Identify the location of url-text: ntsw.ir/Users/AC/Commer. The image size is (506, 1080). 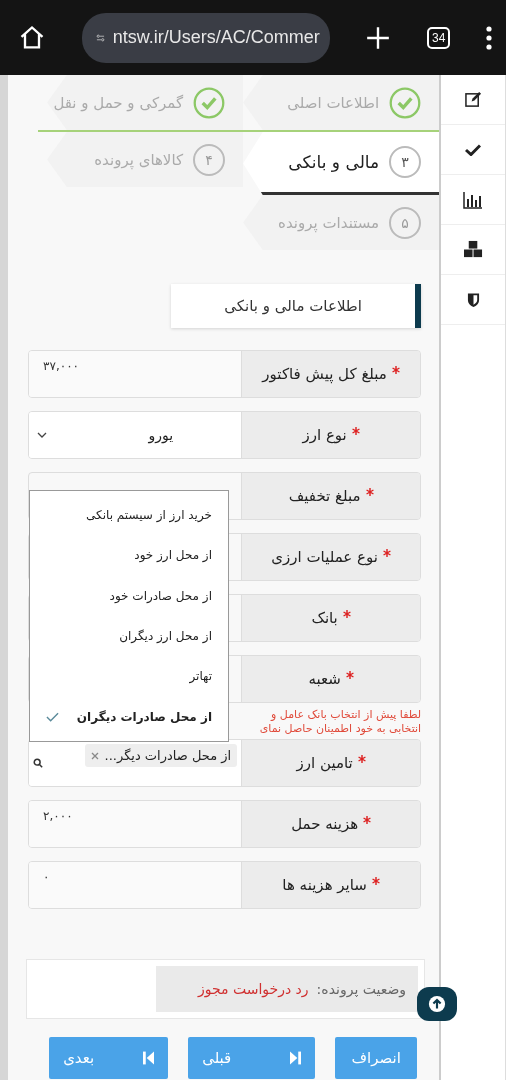
(216, 37).